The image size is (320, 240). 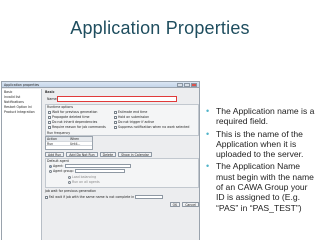 I want to click on table-cell: Run, so click(x=50, y=143).